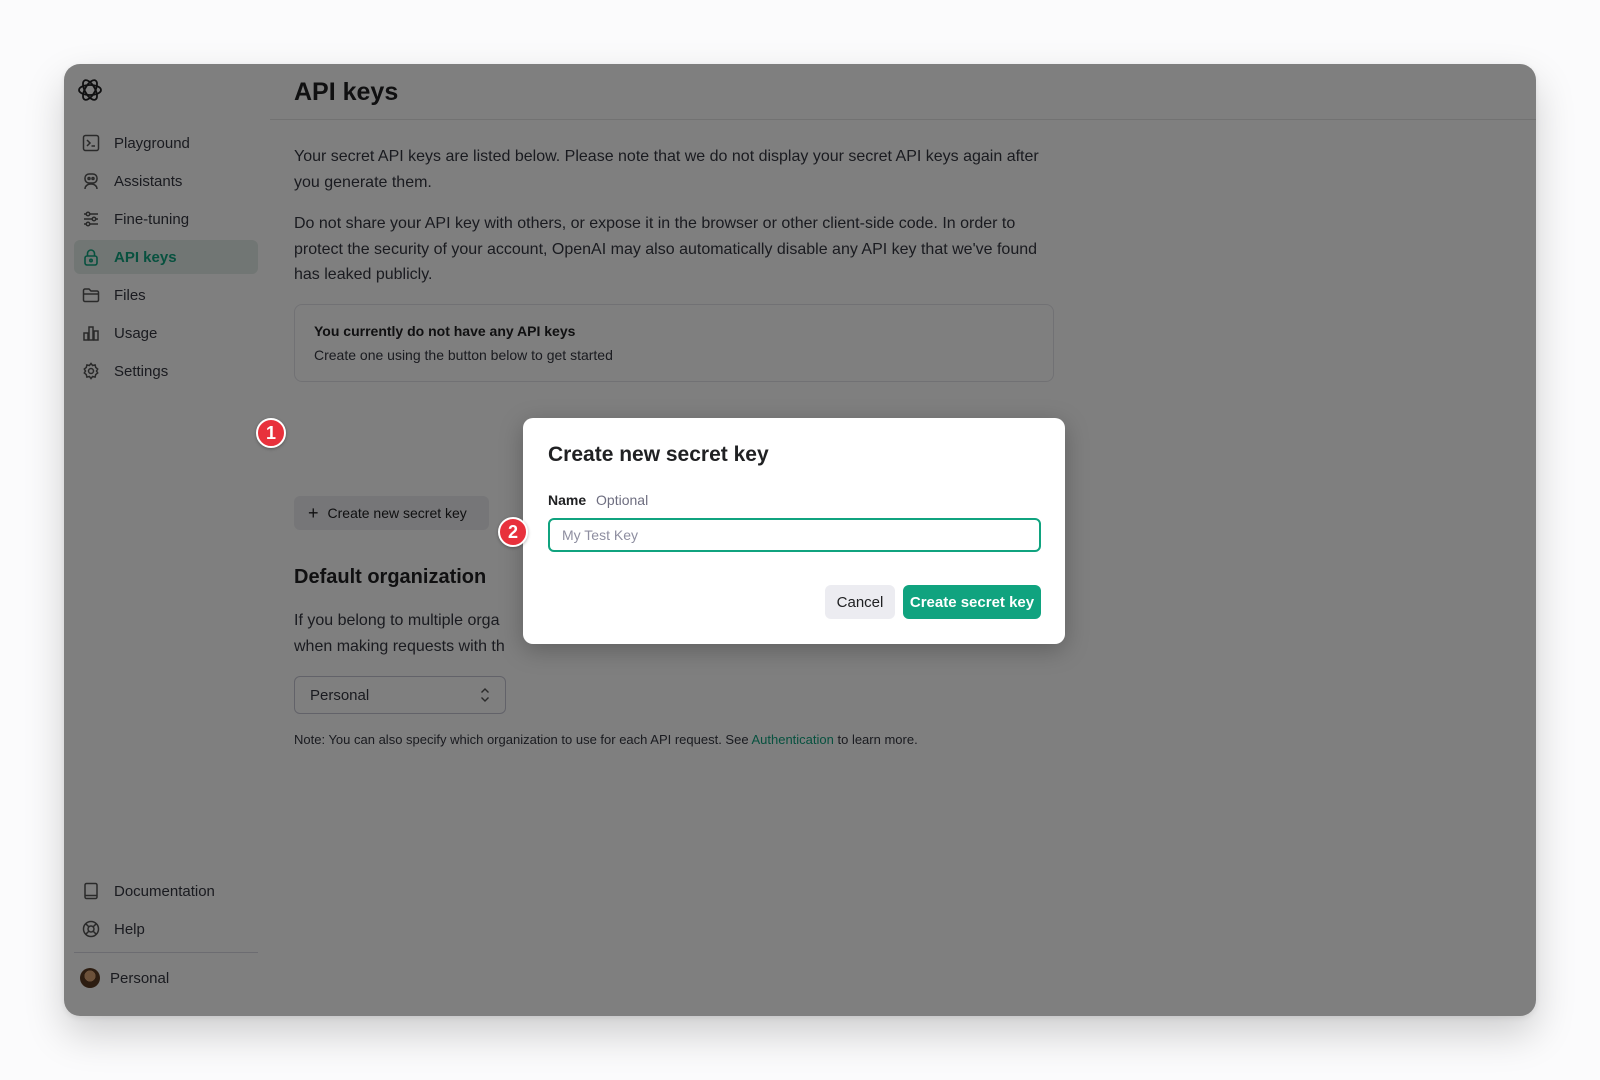  Describe the element at coordinates (794, 535) in the screenshot. I see `key-name-input` at that location.